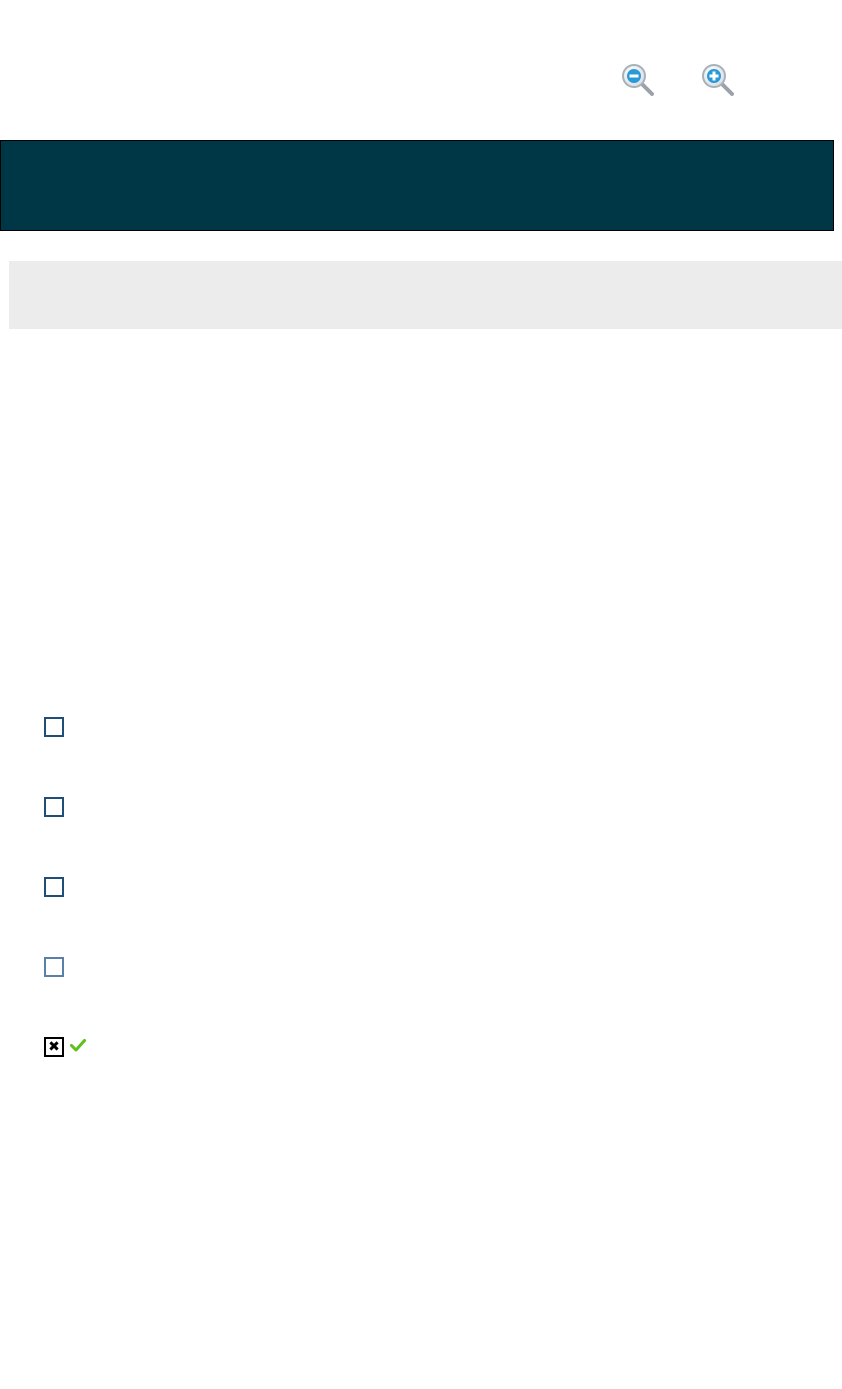 This screenshot has width=842, height=1389. I want to click on header-bar, so click(417, 185).